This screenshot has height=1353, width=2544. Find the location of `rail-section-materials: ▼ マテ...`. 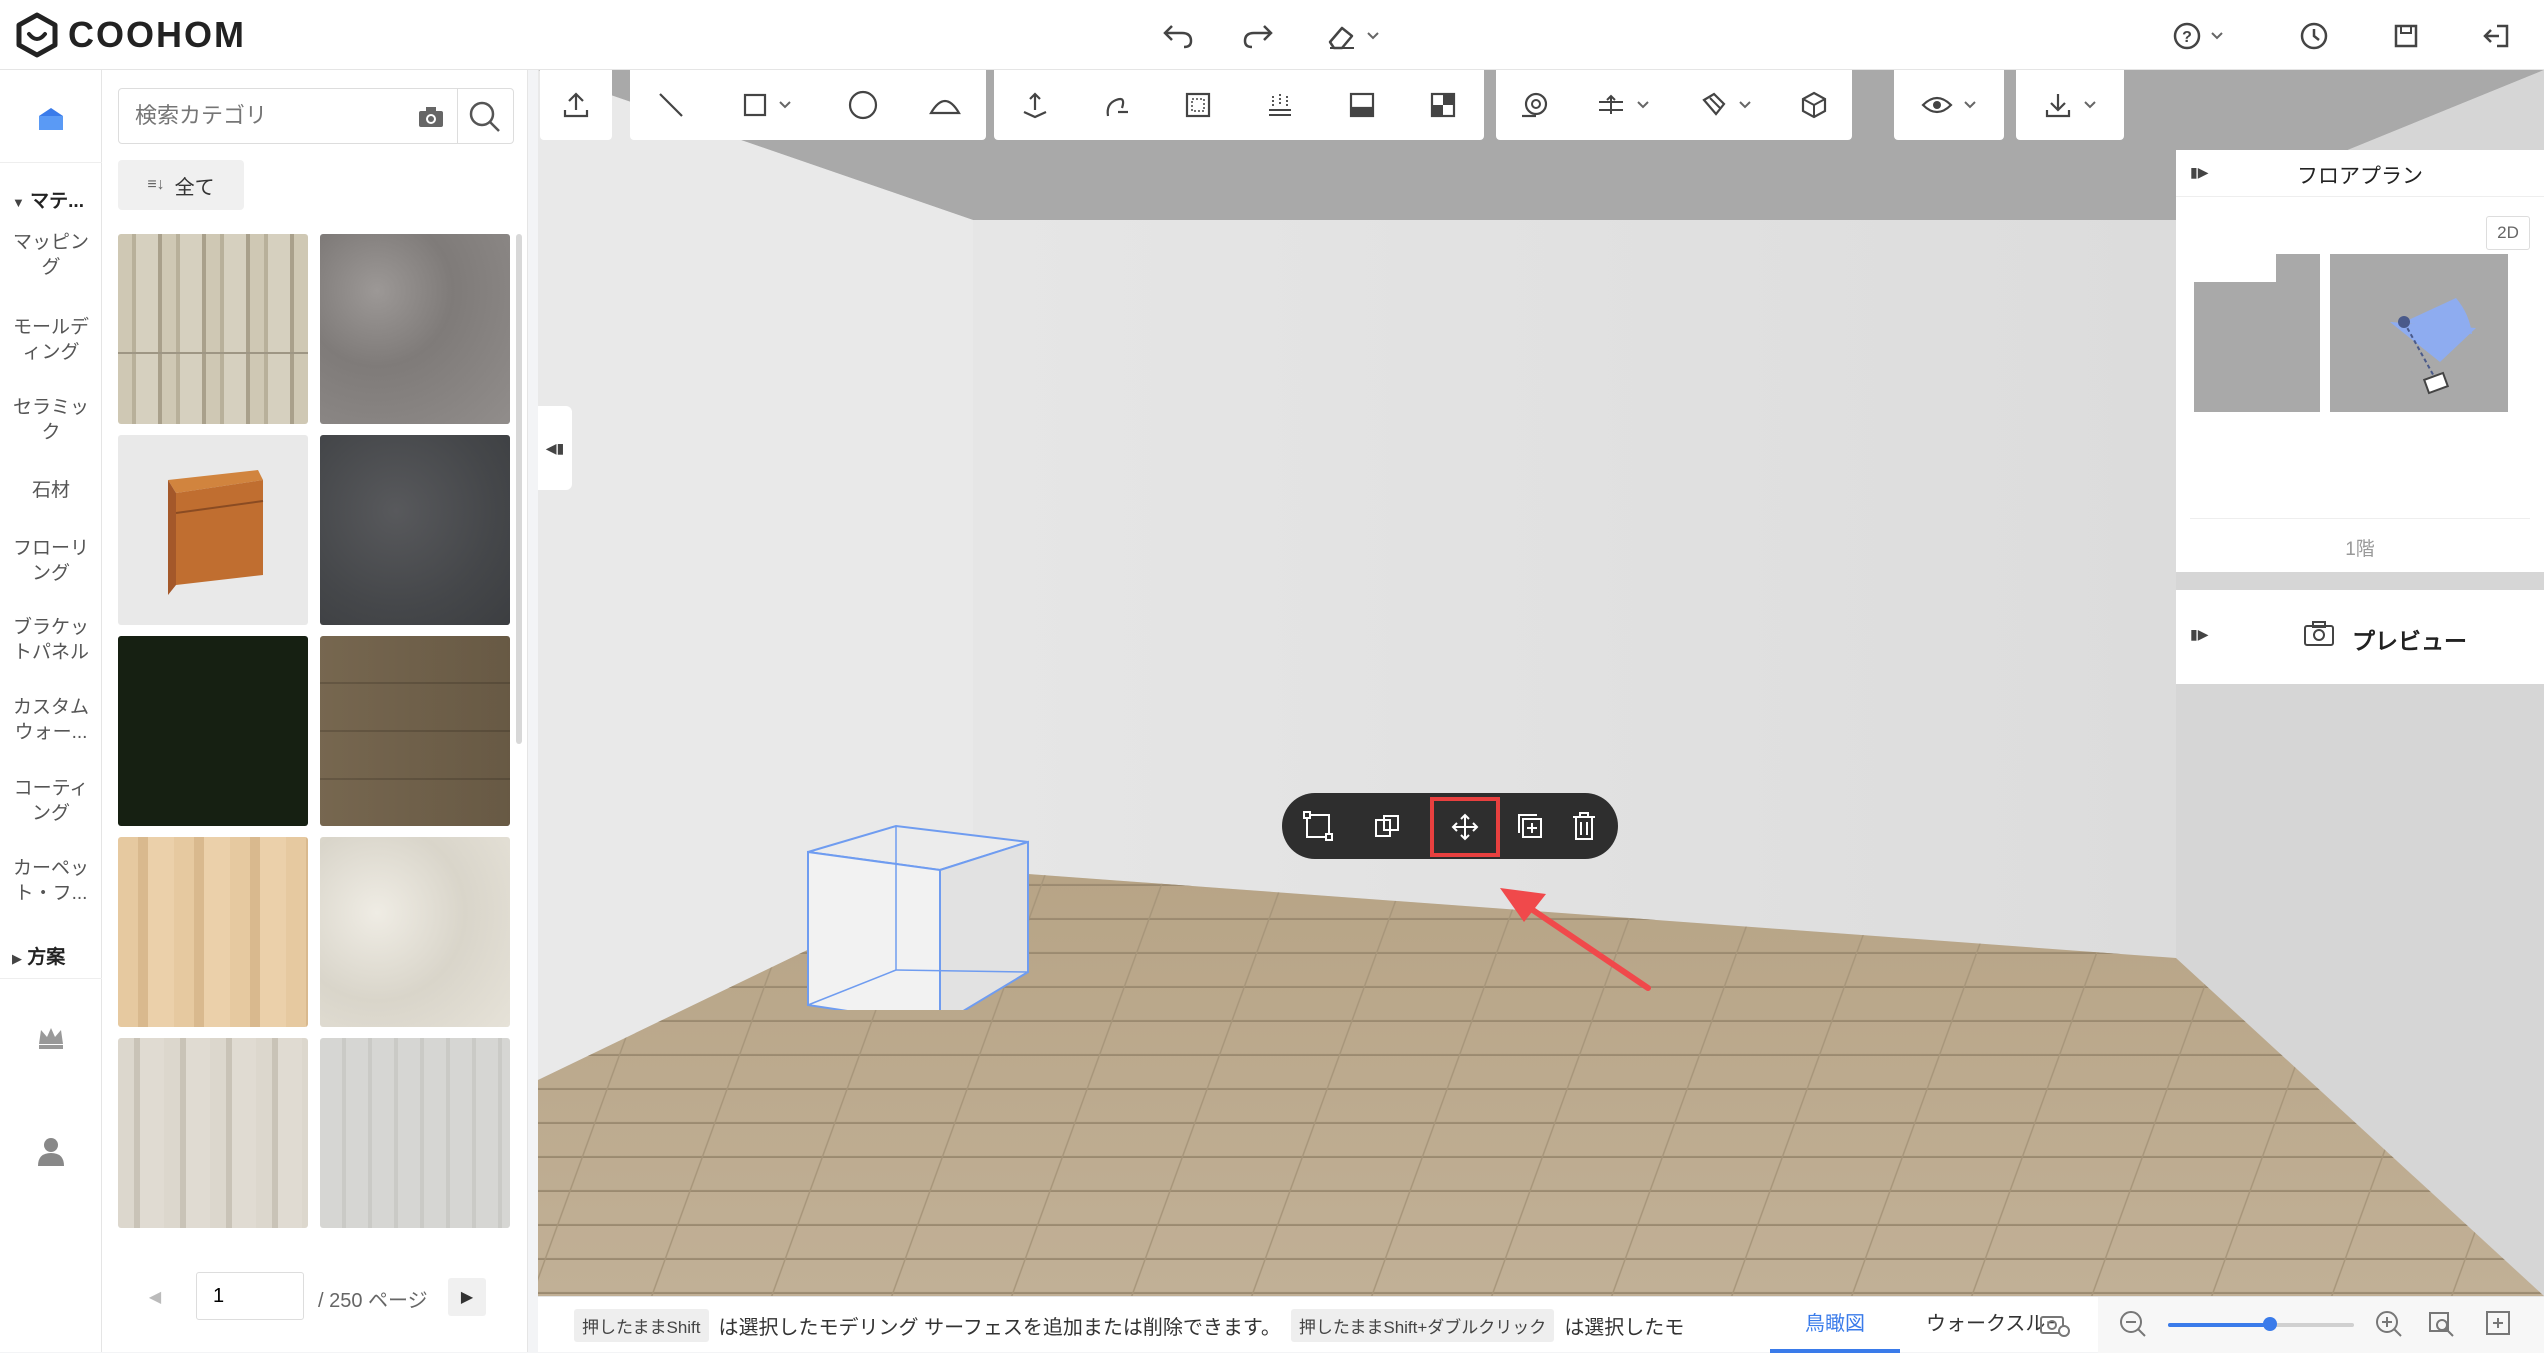

rail-section-materials: ▼ マテ... is located at coordinates (48, 199).